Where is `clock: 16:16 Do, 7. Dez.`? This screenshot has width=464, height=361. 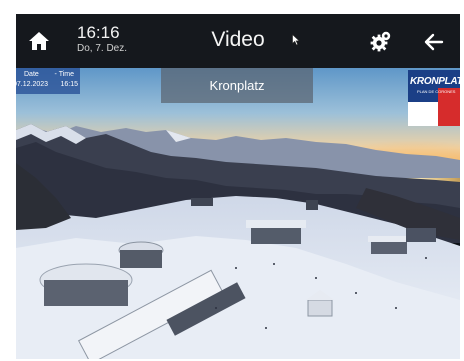 clock: 16:16 Do, 7. Dez. is located at coordinates (102, 39).